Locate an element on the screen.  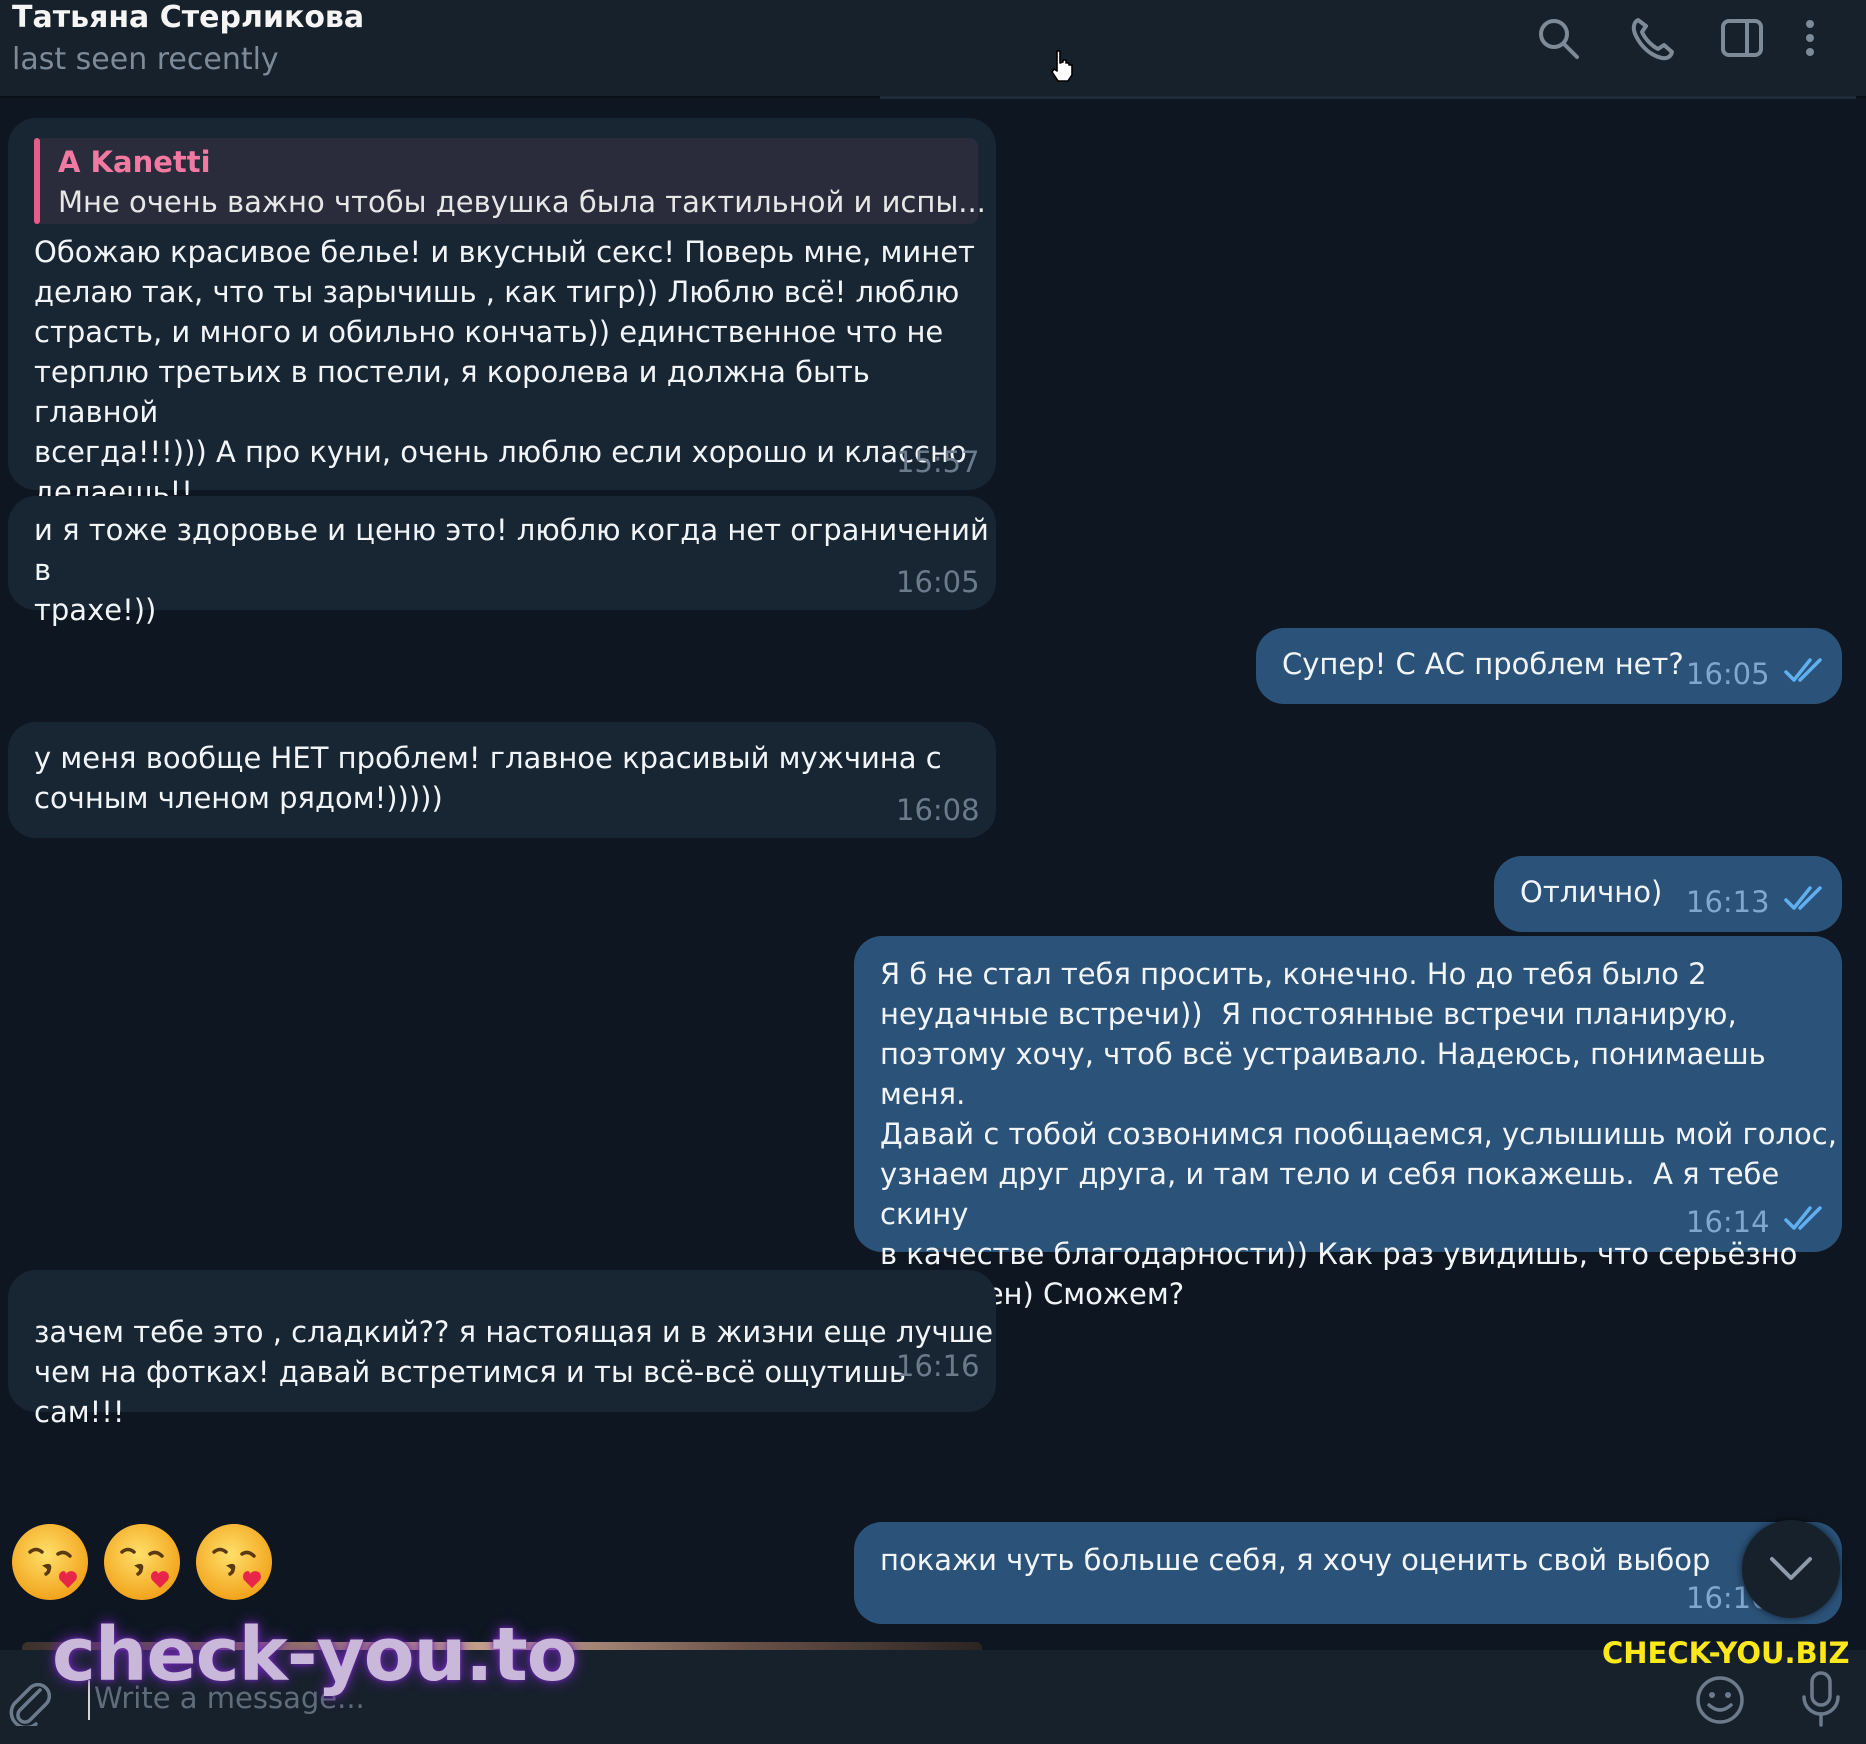
chevron-down-icon is located at coordinates (1791, 1568).